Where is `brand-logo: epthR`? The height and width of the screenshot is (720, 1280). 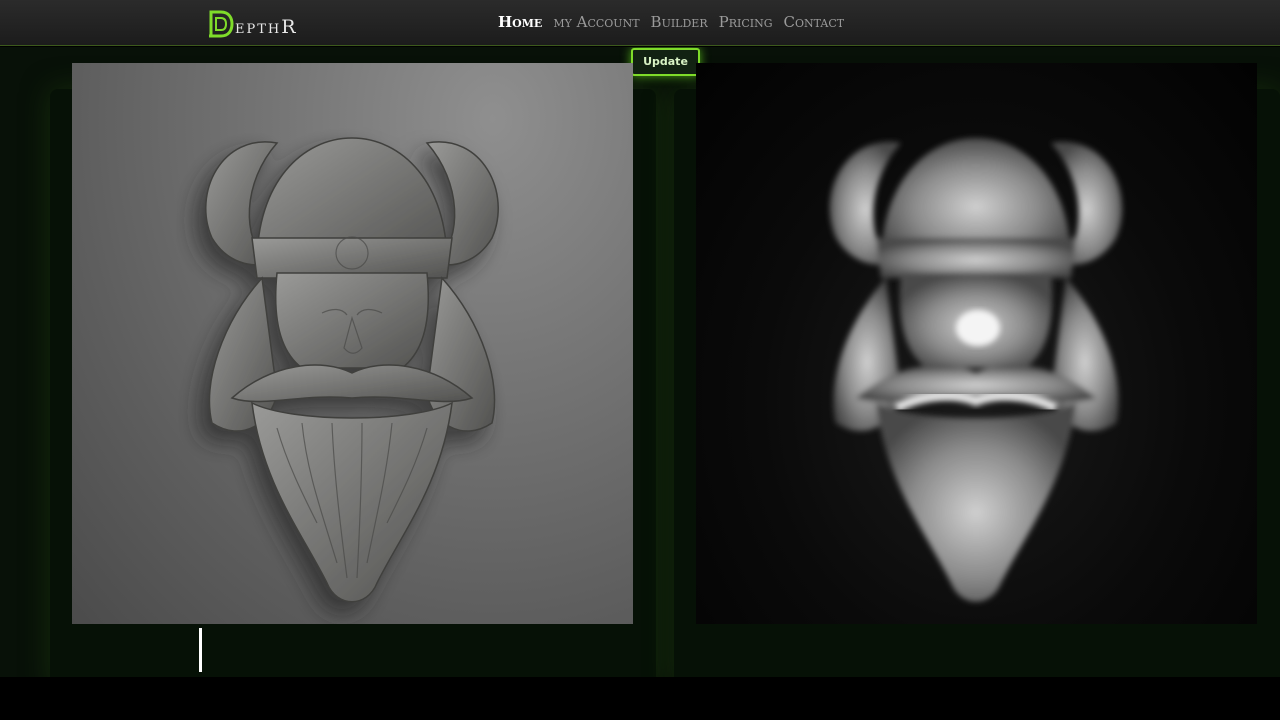 brand-logo: epthR is located at coordinates (253, 23).